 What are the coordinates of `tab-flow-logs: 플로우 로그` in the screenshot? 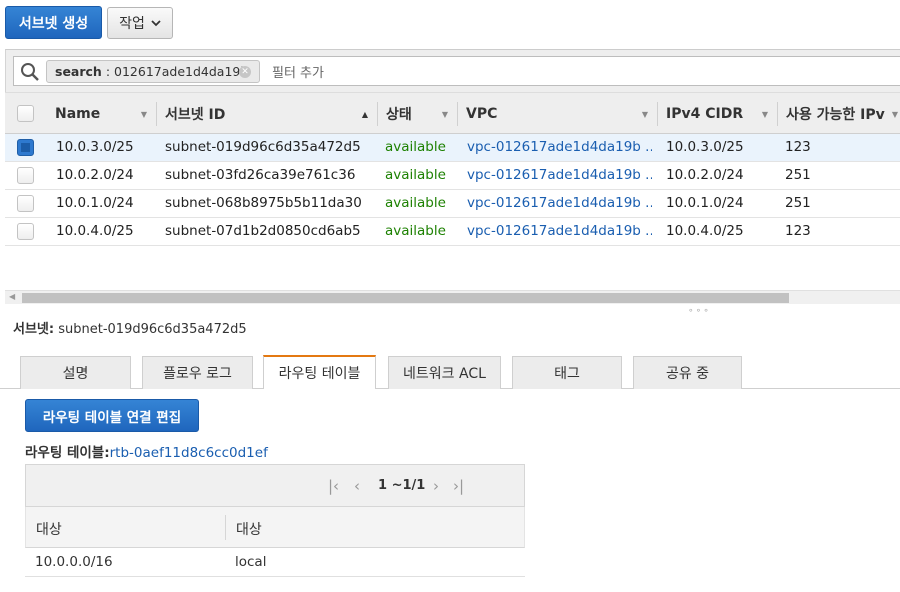 It's located at (197, 372).